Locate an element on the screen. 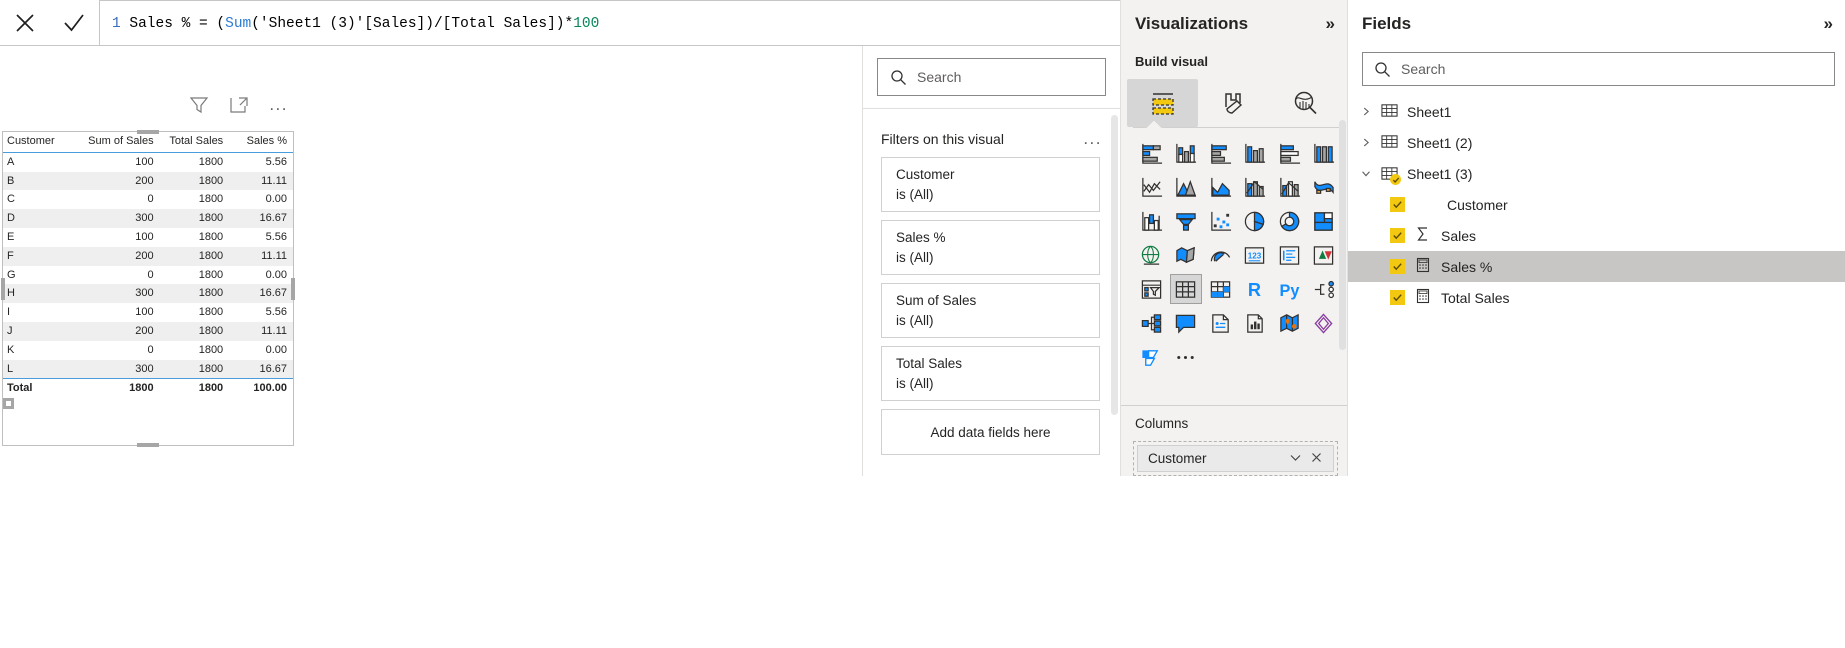  table-row: F 200 1800 11.11 is located at coordinates (148, 256).